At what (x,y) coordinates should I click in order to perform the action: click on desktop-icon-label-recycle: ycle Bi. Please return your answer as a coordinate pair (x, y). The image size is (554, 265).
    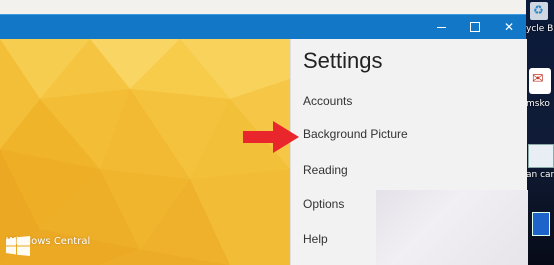
    Looking at the image, I should click on (540, 29).